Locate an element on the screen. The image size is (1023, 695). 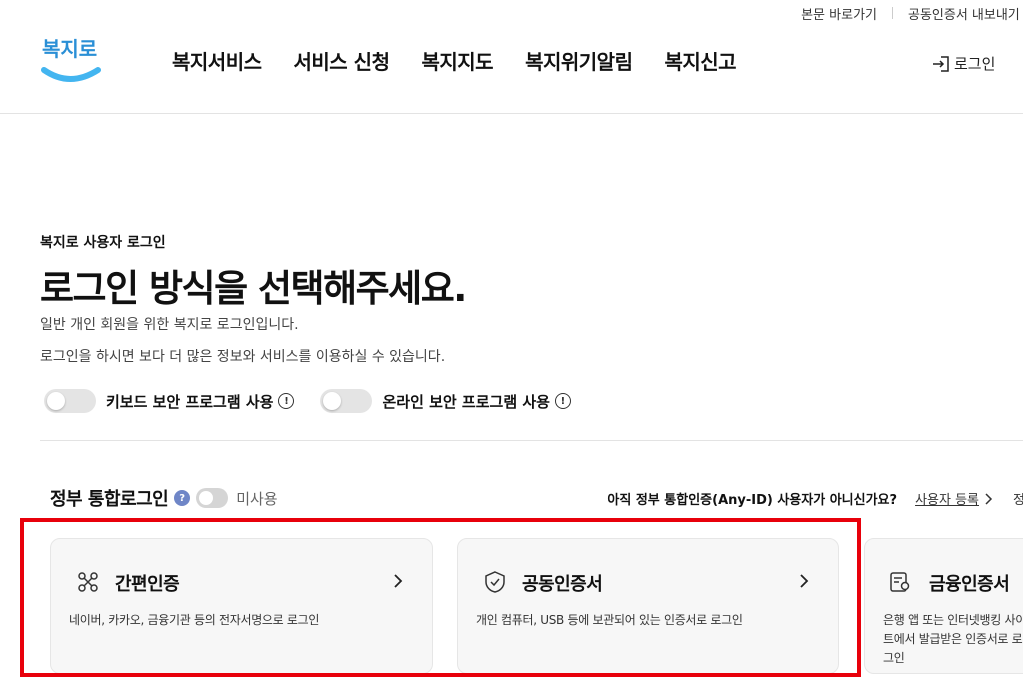
keyboard-security-toggle: 키보드 보안 프로그램 사용 ! is located at coordinates (169, 401).